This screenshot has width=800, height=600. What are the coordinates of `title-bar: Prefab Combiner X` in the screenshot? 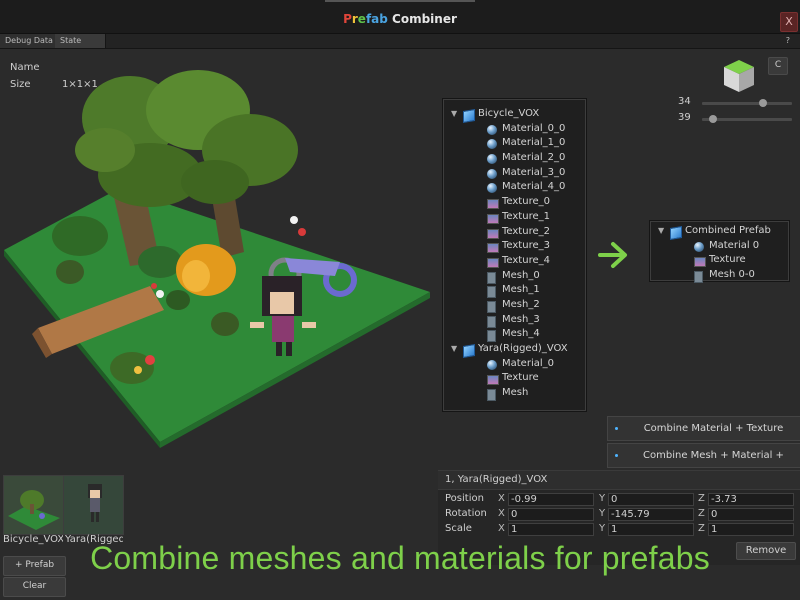 It's located at (400, 17).